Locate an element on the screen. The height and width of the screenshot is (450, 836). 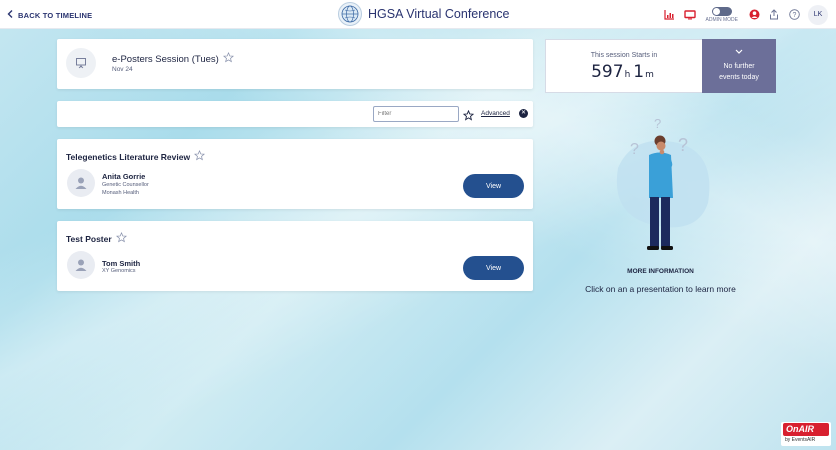
more-information-text: Click on an a presentation to learn more is located at coordinates (660, 289).